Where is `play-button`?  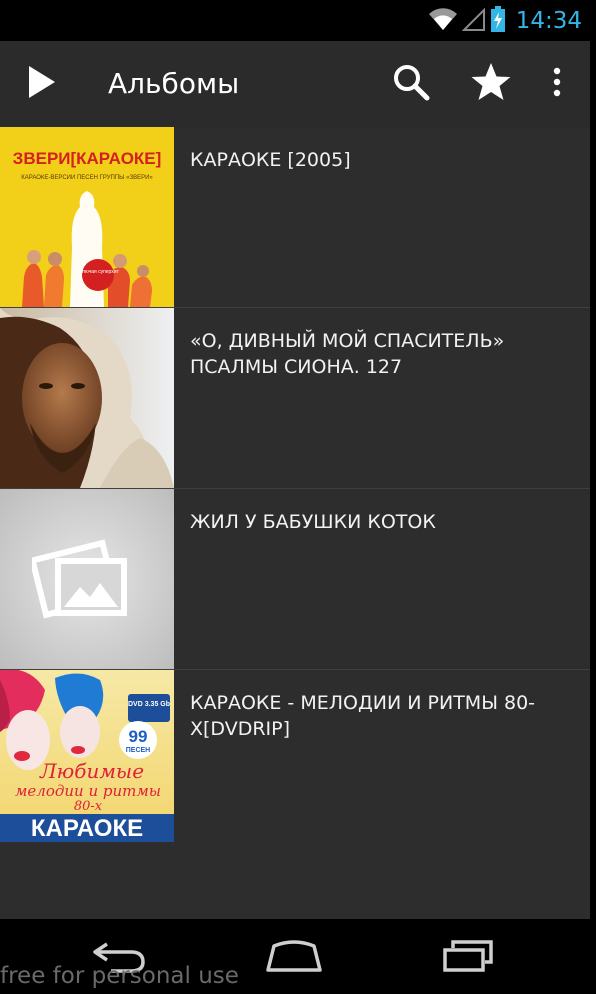 play-button is located at coordinates (42, 84).